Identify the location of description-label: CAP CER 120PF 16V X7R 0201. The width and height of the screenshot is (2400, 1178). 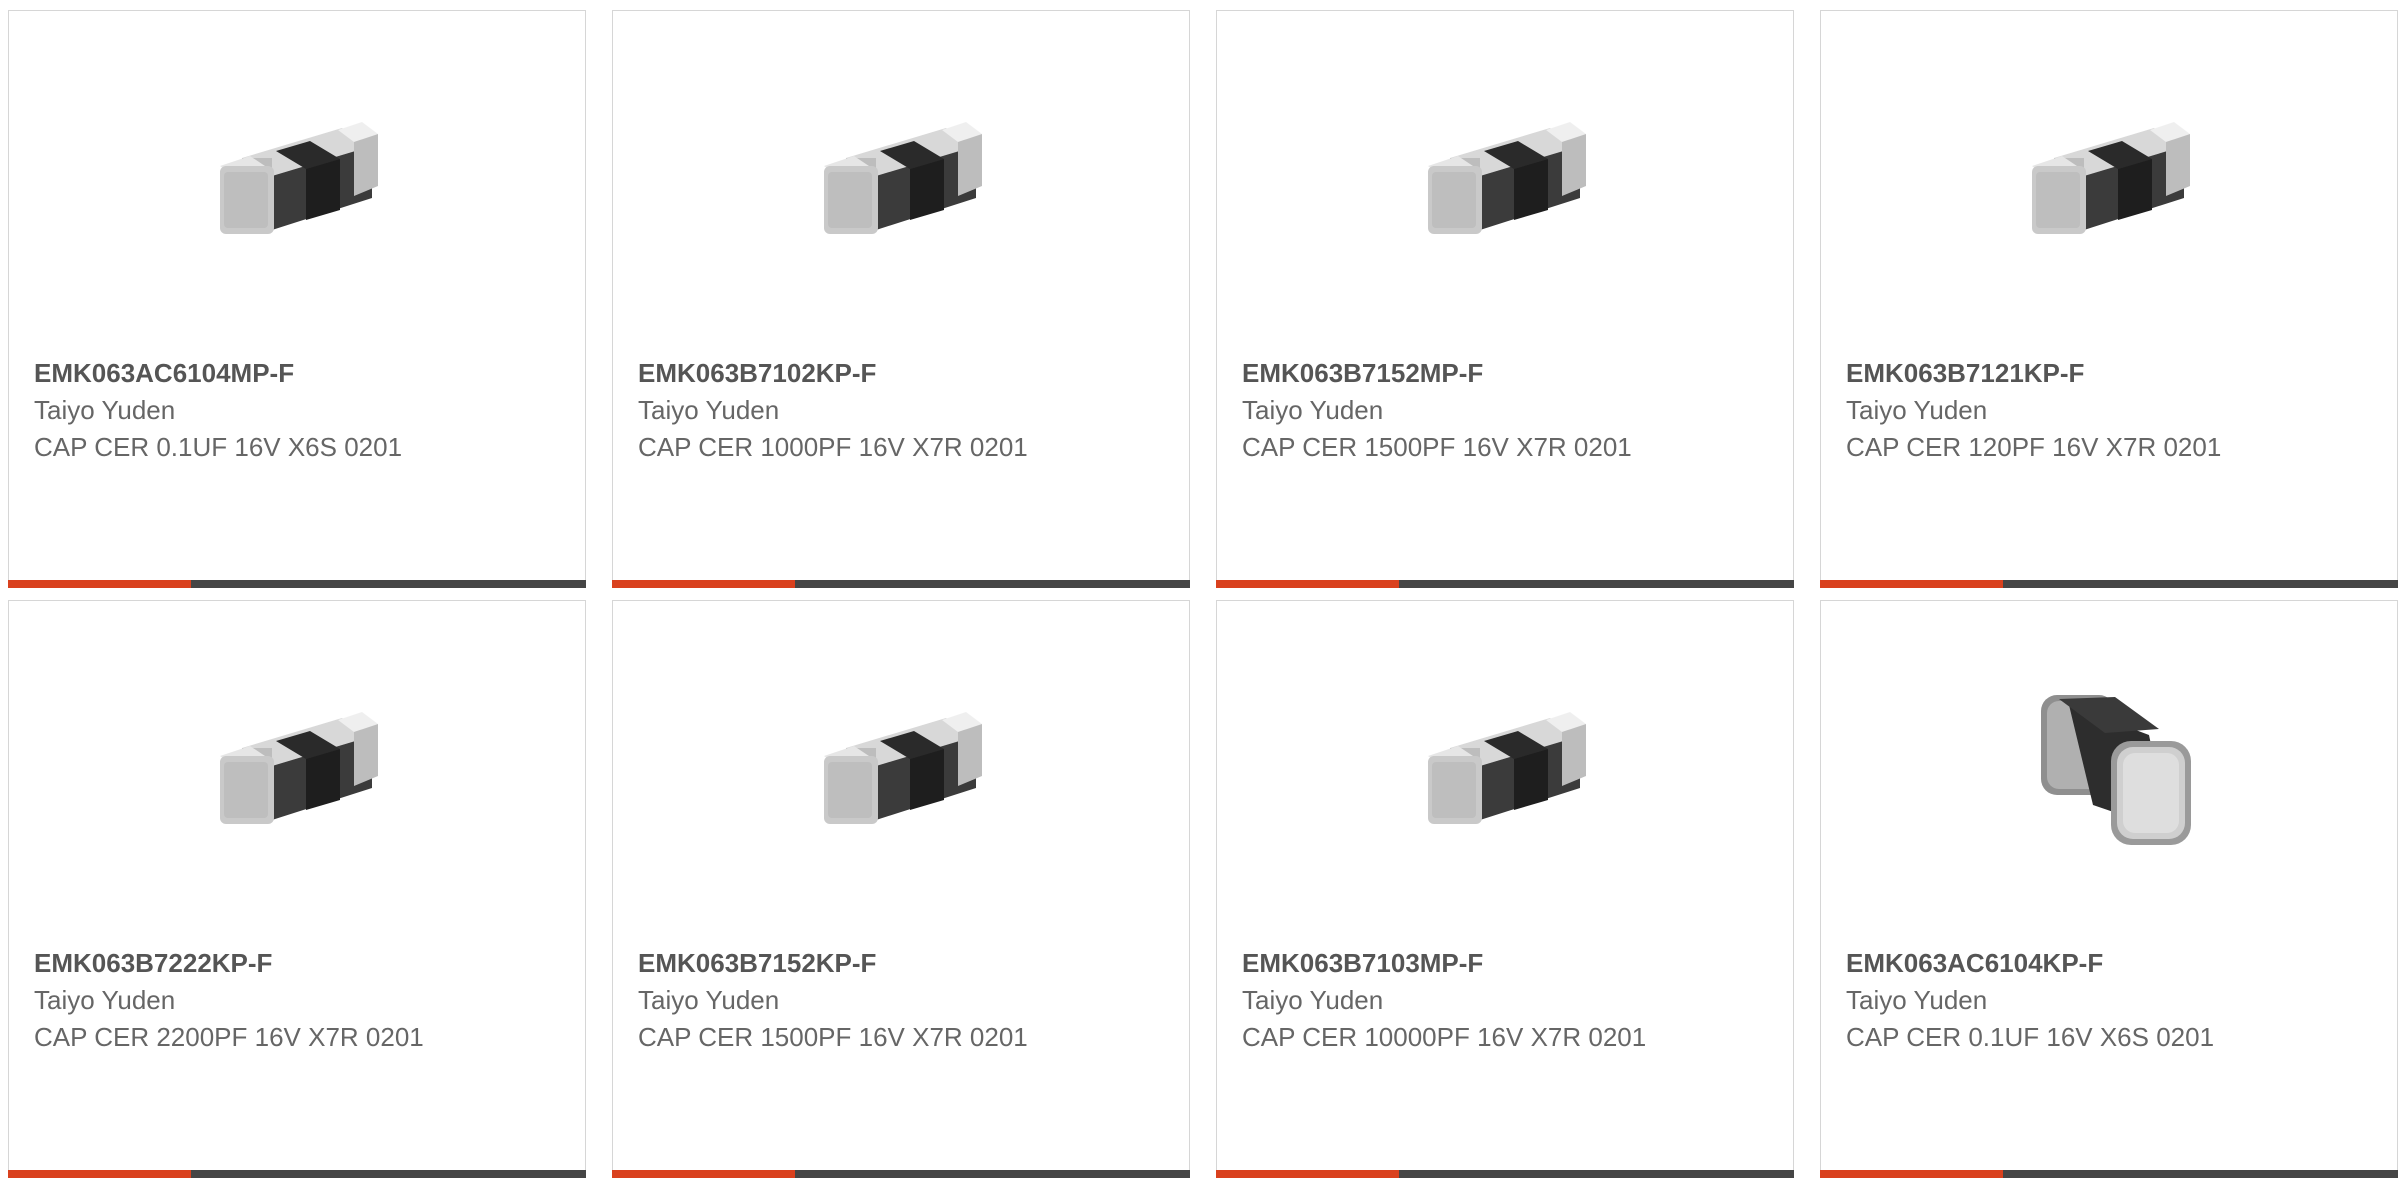
(2034, 447).